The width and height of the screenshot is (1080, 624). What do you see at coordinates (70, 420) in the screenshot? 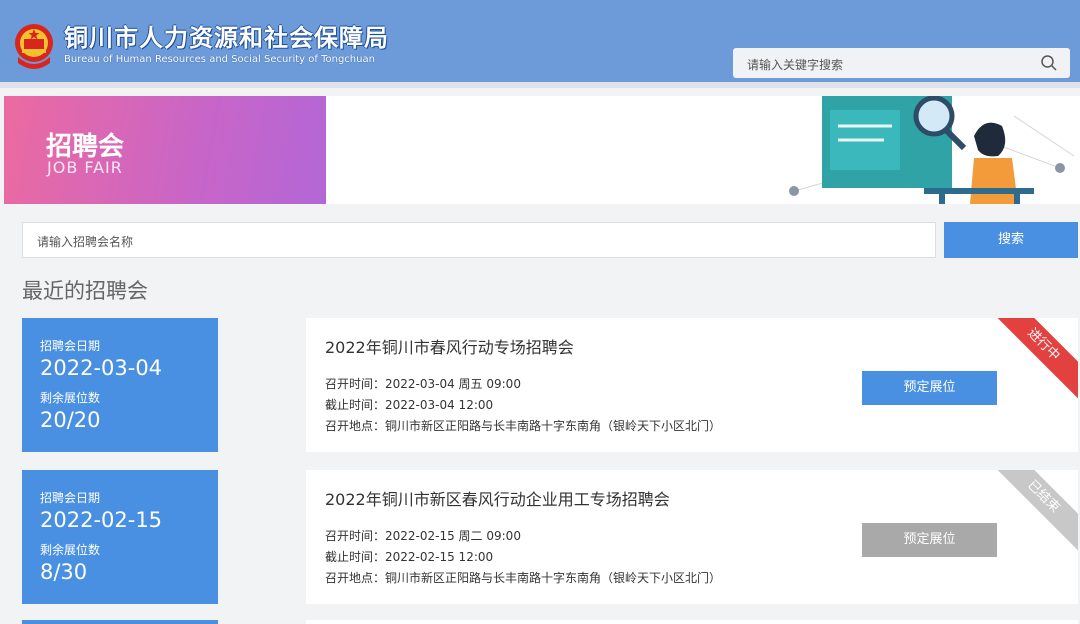
I see `fair-slots: 20/20` at bounding box center [70, 420].